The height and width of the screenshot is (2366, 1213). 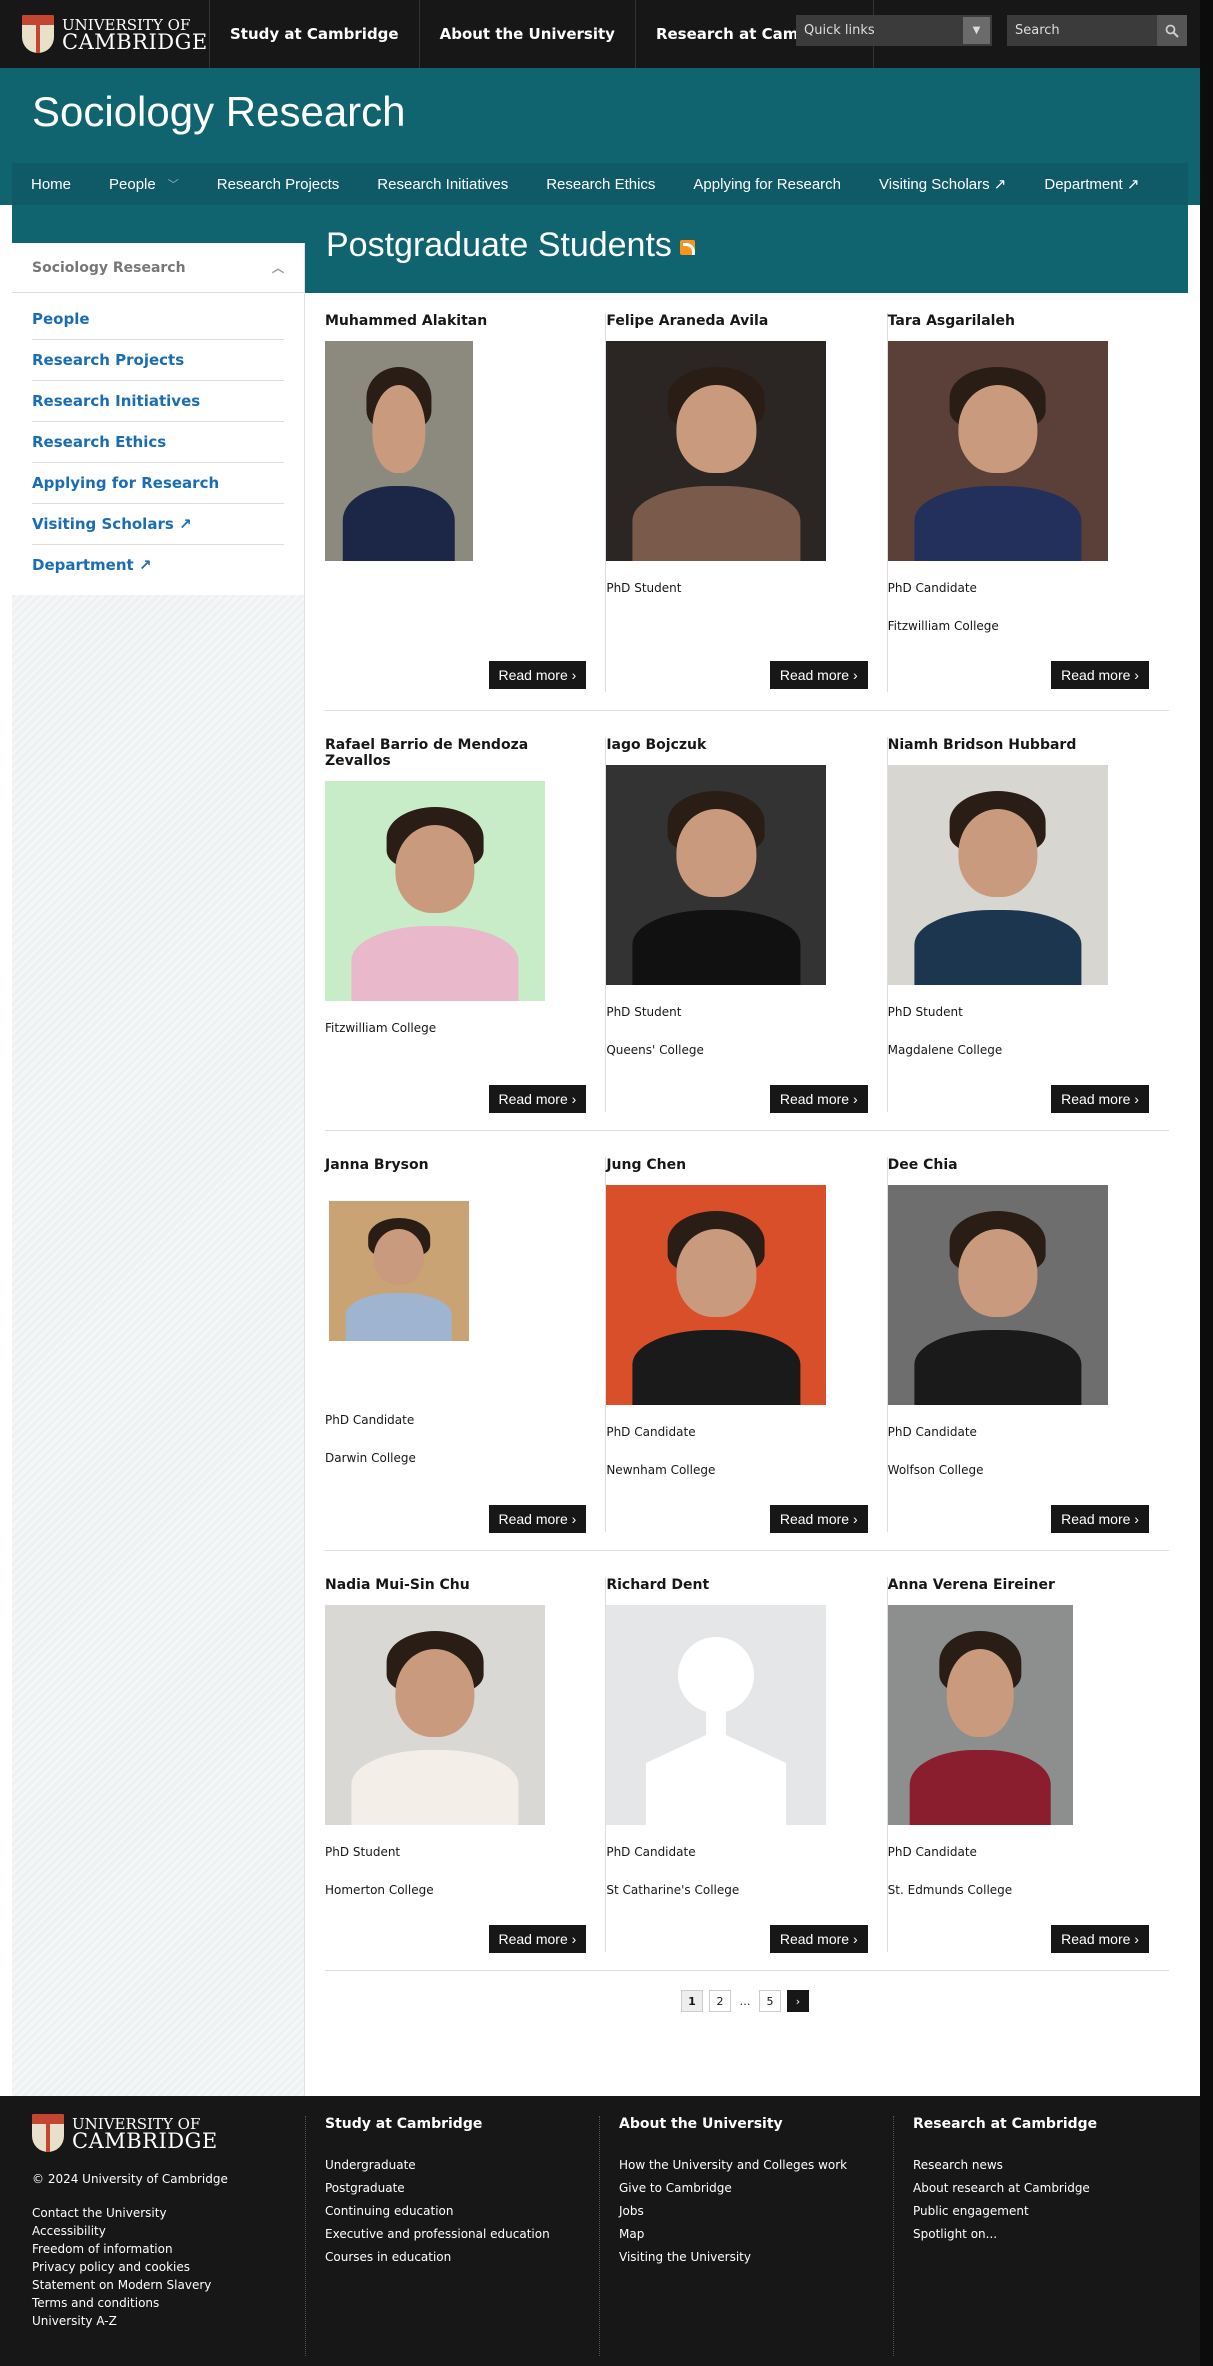 I want to click on footer-about-title: About the University, so click(x=733, y=2124).